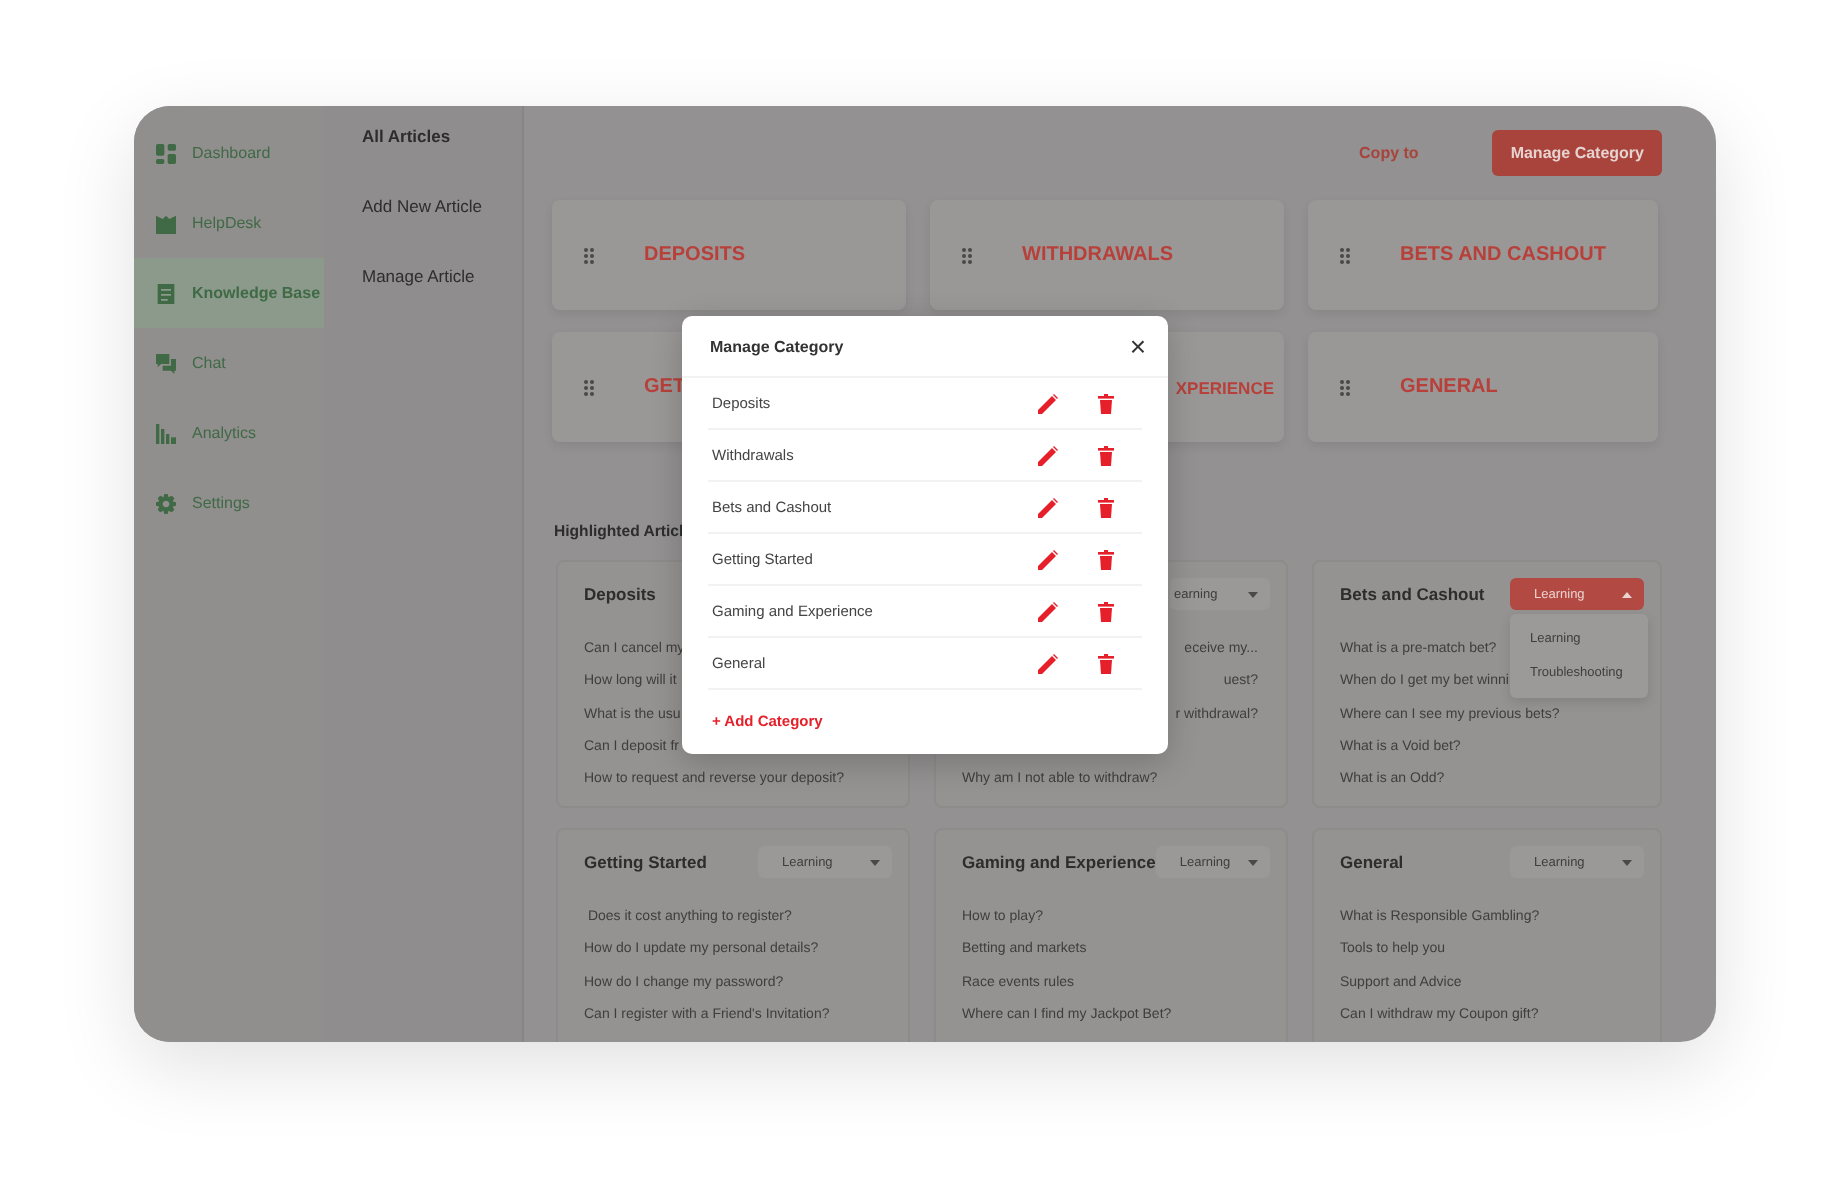  What do you see at coordinates (1224, 387) in the screenshot?
I see `category-title: XPERIENCE` at bounding box center [1224, 387].